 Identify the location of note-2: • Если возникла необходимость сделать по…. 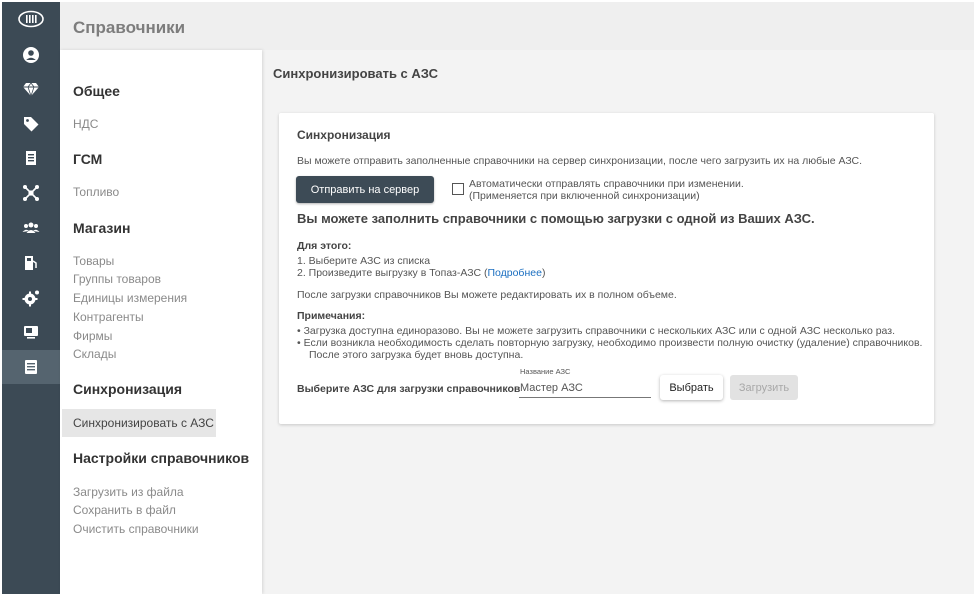
(610, 343).